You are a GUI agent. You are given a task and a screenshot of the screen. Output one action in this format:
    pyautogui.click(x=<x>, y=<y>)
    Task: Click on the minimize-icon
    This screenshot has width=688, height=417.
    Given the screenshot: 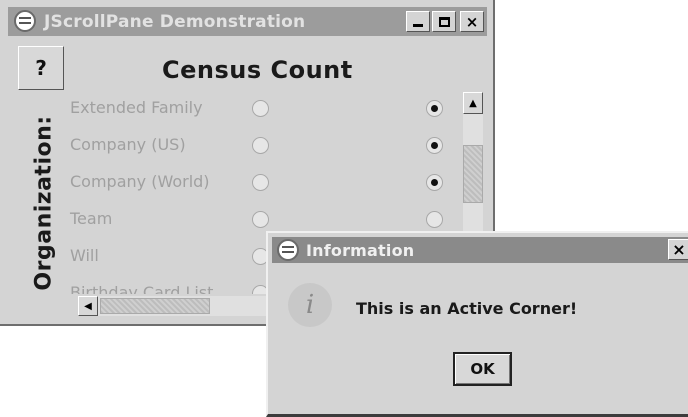 What is the action you would take?
    pyautogui.click(x=418, y=25)
    